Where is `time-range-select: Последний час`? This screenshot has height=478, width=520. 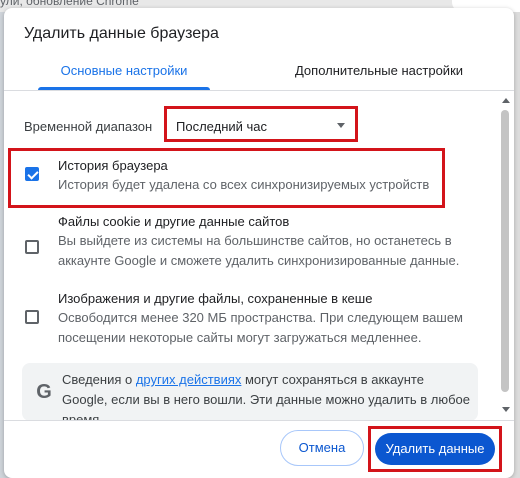
time-range-select: Последний час is located at coordinates (261, 124).